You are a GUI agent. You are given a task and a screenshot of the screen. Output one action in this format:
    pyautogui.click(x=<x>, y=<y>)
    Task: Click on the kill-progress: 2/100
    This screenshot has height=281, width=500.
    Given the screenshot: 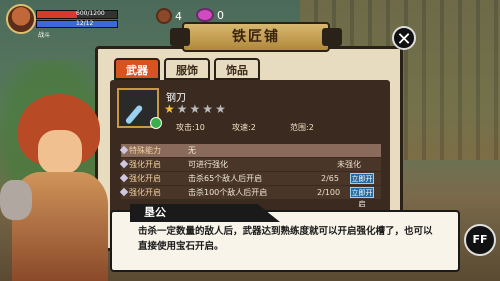 What is the action you would take?
    pyautogui.click(x=329, y=192)
    